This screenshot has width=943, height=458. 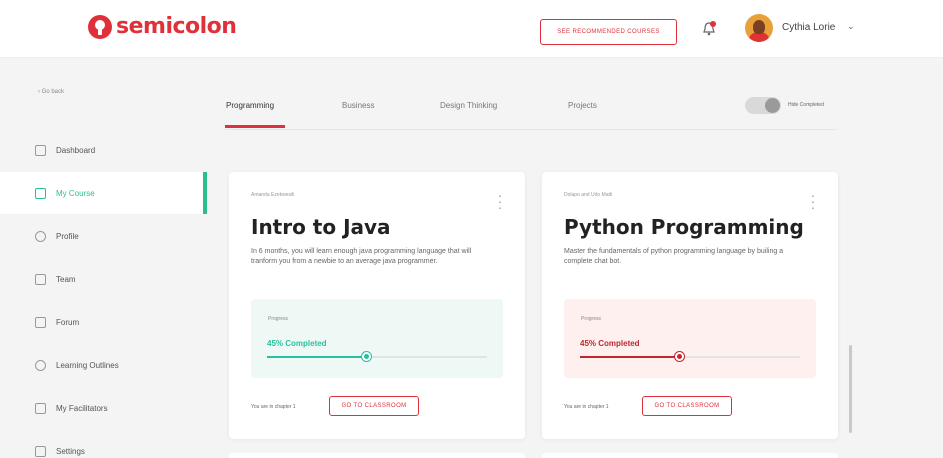 What do you see at coordinates (850, 389) in the screenshot?
I see `scrollbar` at bounding box center [850, 389].